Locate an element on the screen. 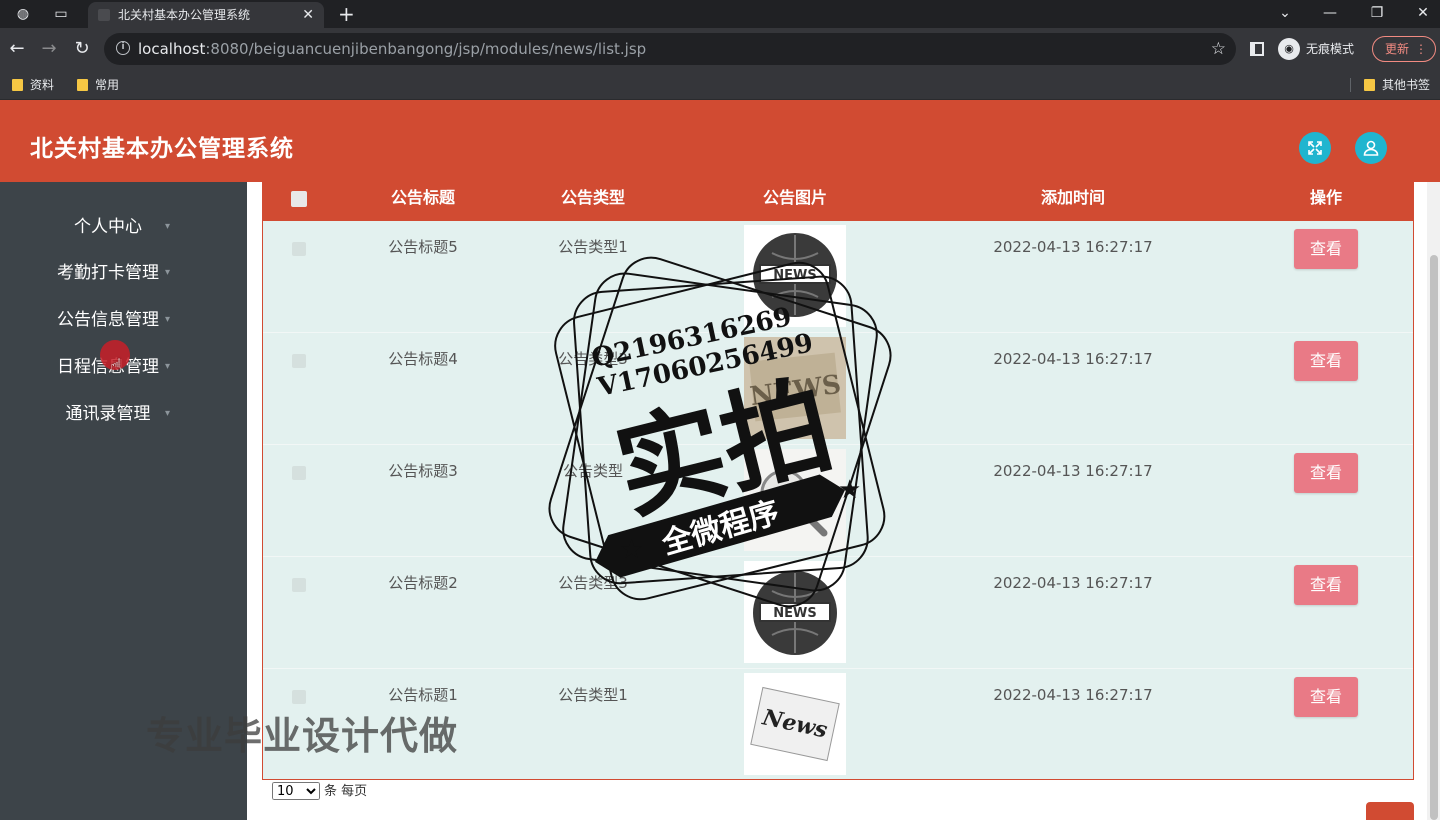  site-info-icon: i is located at coordinates (123, 48).